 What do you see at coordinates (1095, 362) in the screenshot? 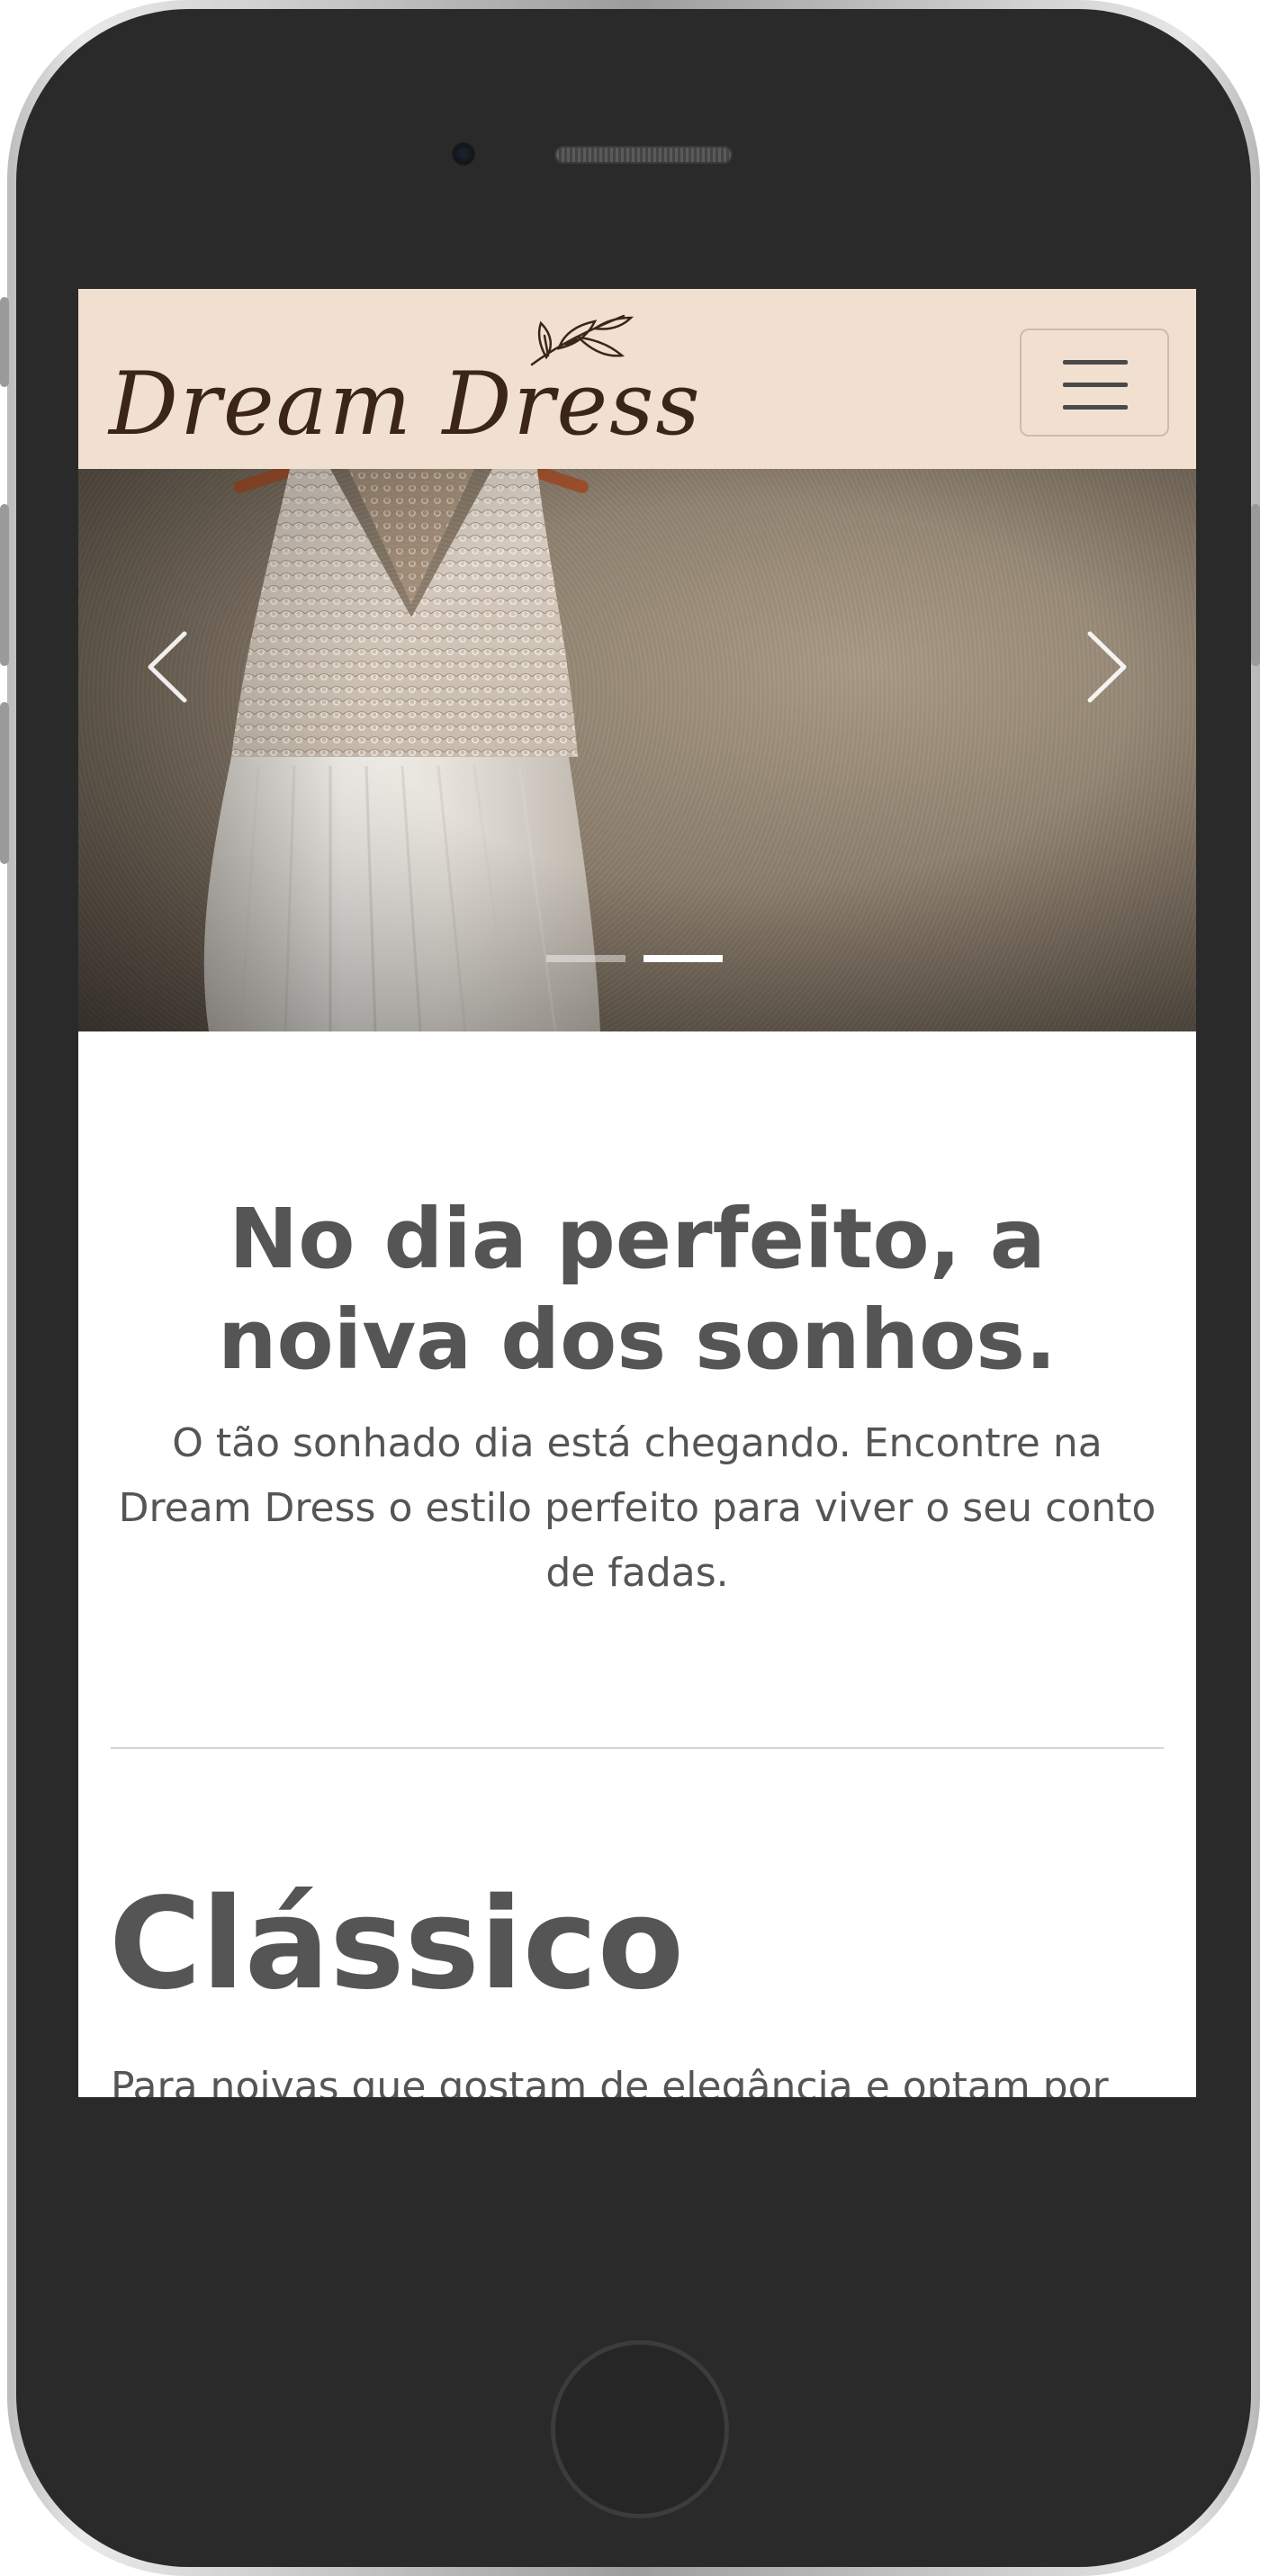
I see `hamburger-icon-bar-top` at bounding box center [1095, 362].